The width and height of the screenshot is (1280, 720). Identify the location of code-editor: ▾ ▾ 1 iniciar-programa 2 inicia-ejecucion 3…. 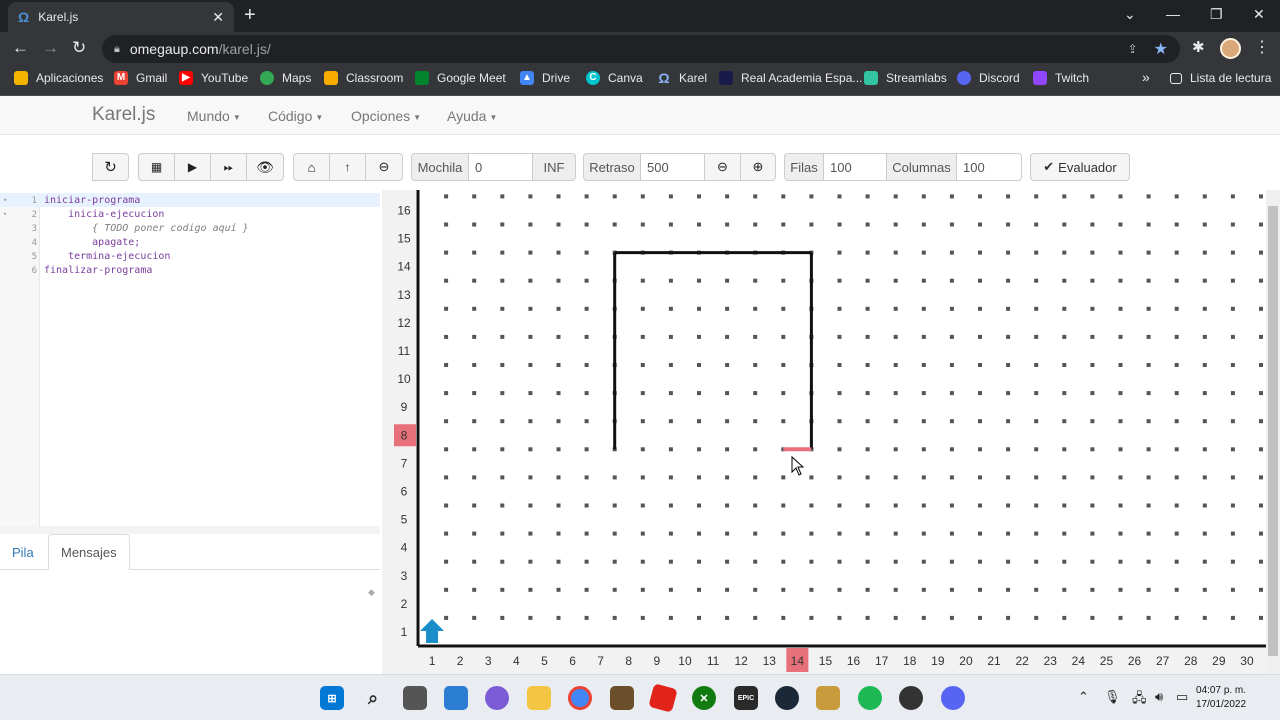
(190, 359).